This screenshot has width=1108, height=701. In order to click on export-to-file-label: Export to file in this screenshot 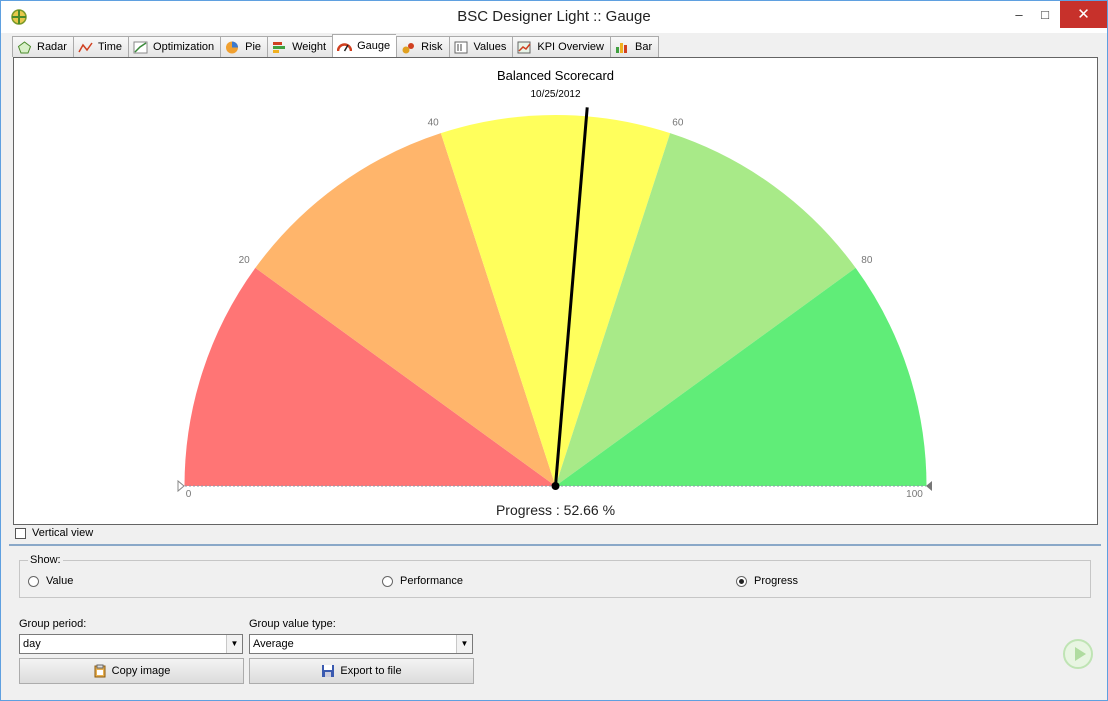, I will do `click(371, 671)`.